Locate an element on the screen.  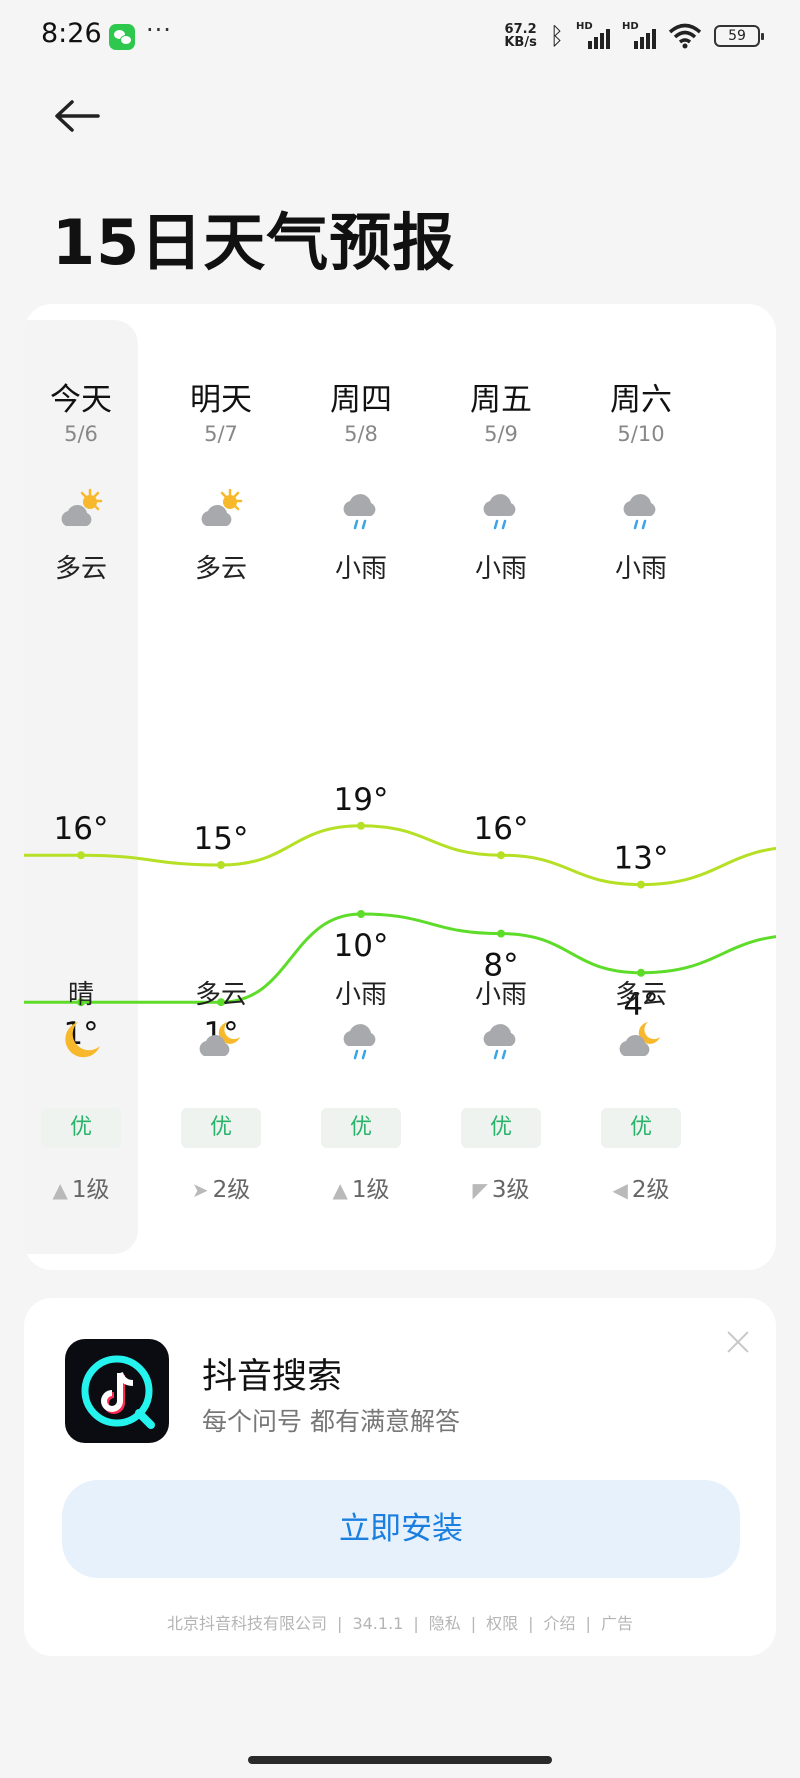
wind-direction-icon: ◤ is located at coordinates (480, 1190).